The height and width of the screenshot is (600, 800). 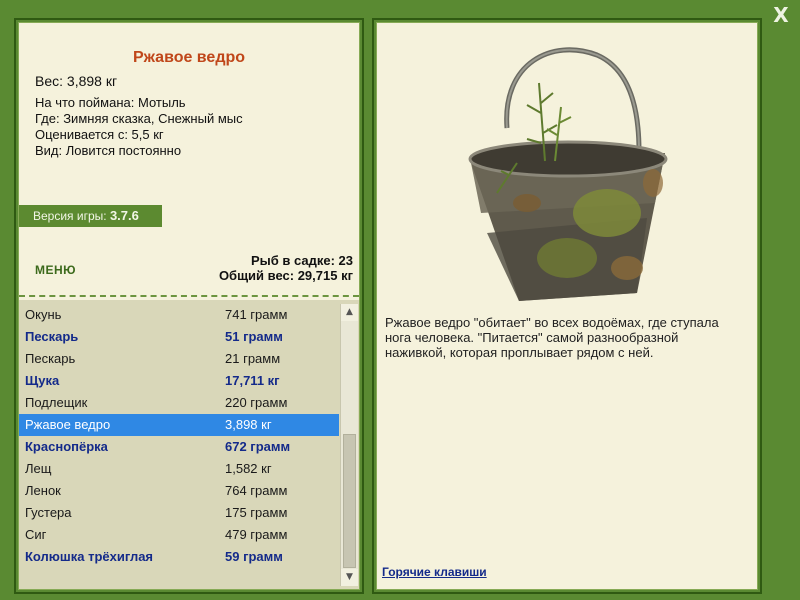 I want to click on catch-item-name: Сиг, so click(x=36, y=534).